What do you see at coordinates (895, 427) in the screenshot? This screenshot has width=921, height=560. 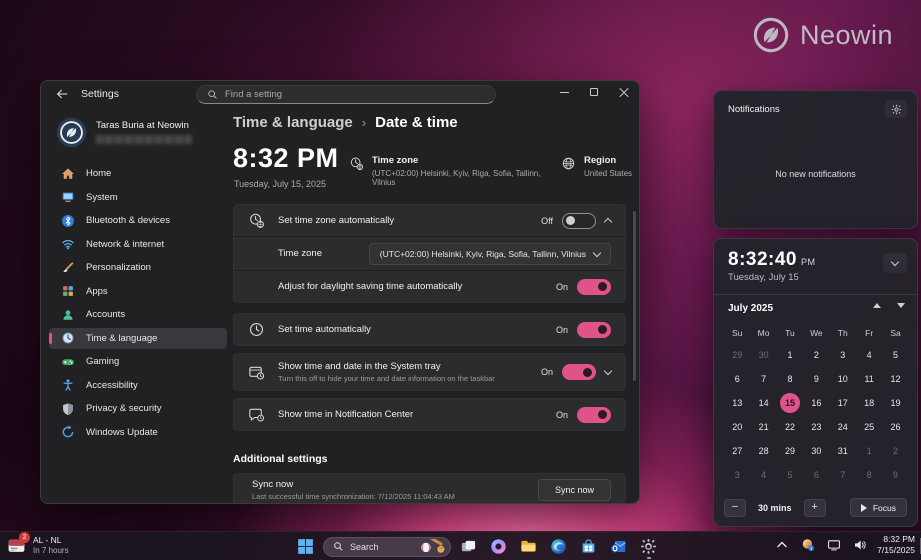 I see `calendar-day: 26` at bounding box center [895, 427].